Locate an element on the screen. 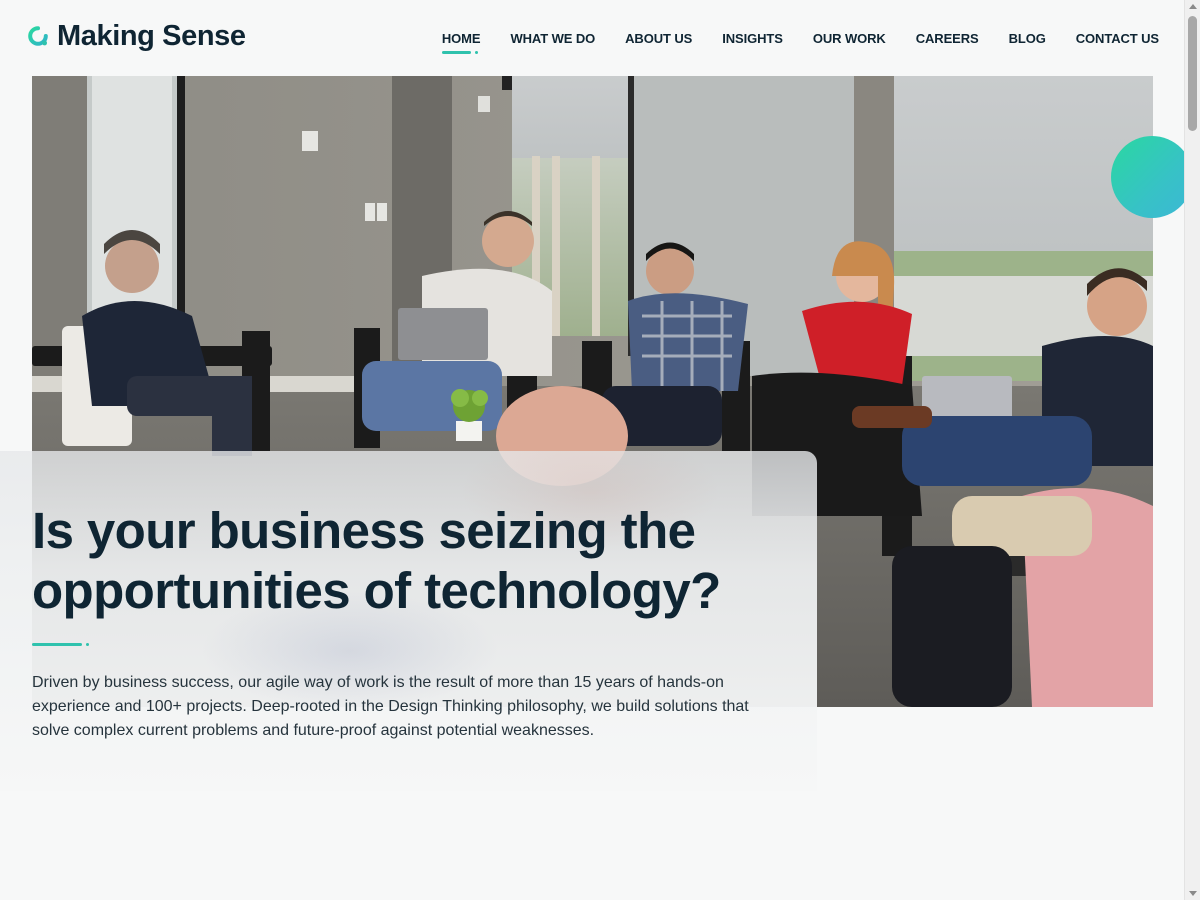 This screenshot has width=1200, height=900. nav-label: ABOUT US is located at coordinates (659, 38).